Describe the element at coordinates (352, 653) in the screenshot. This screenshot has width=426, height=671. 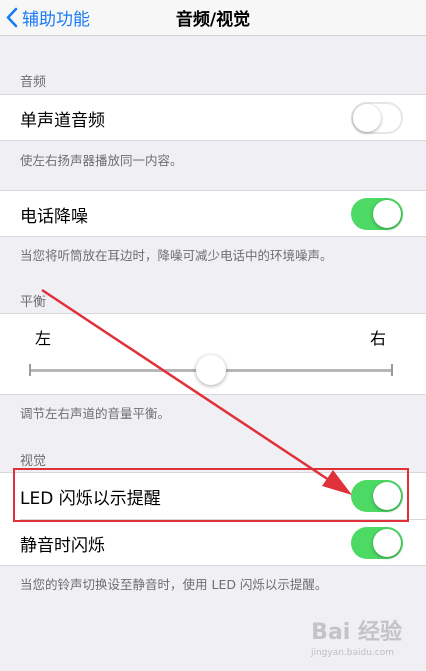
I see `baidu-watermark-url: jingyan.baidu.com` at that location.